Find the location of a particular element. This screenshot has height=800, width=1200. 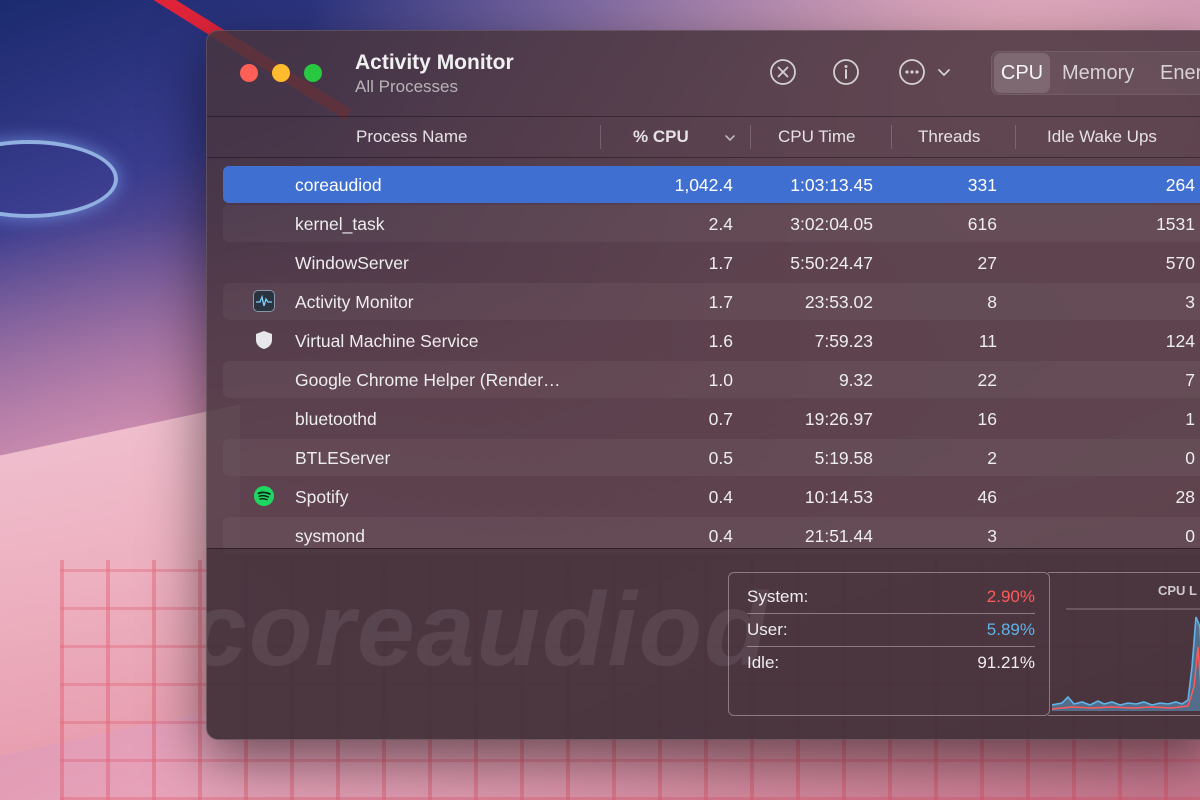

process-cpu: 0.4 is located at coordinates (720, 536).